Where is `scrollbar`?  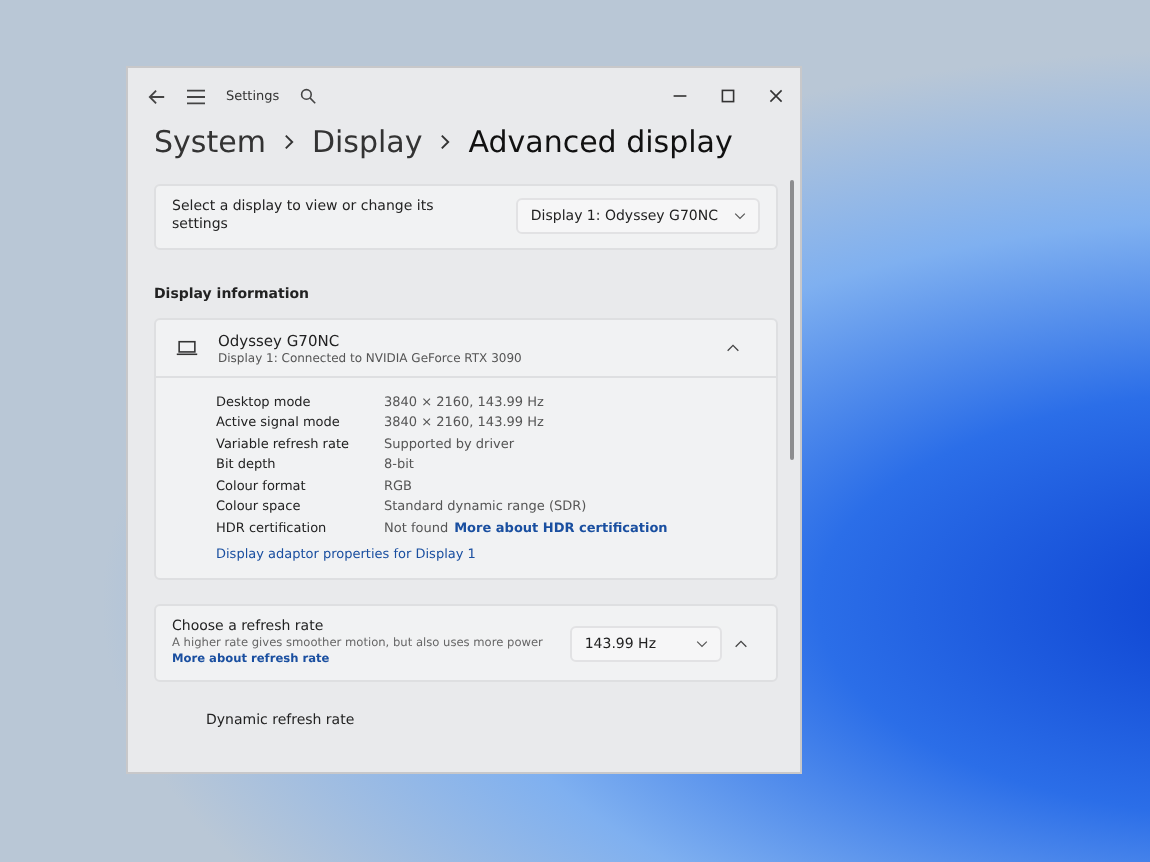 scrollbar is located at coordinates (792, 320).